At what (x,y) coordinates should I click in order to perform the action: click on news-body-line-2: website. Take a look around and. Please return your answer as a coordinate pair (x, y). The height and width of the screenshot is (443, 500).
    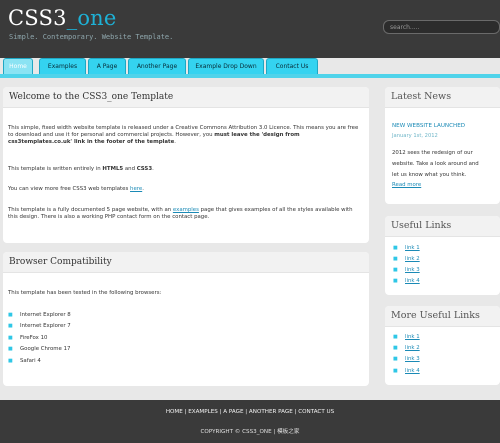
    Looking at the image, I should click on (435, 164).